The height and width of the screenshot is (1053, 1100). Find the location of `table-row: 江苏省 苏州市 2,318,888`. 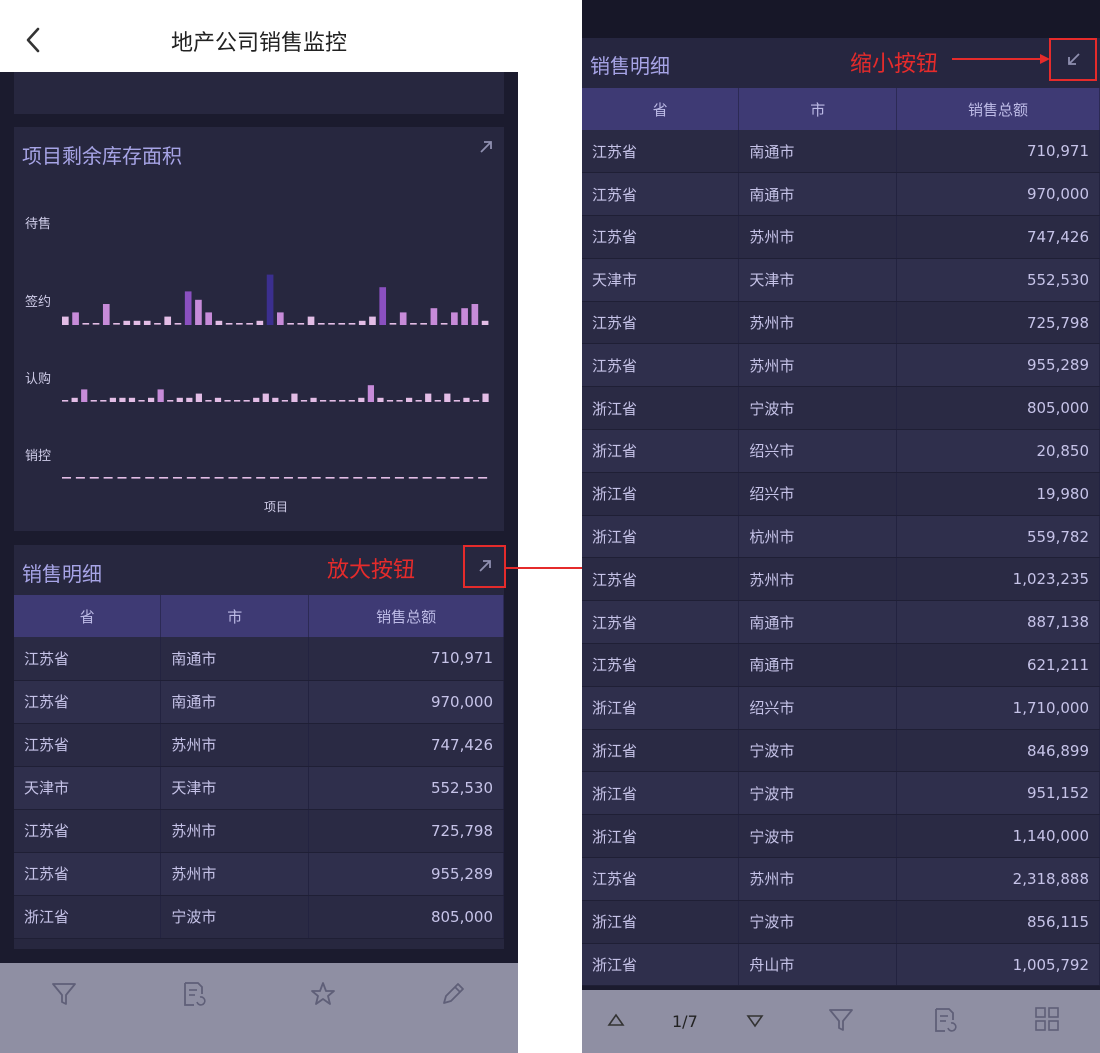

table-row: 江苏省 苏州市 2,318,888 is located at coordinates (841, 879).